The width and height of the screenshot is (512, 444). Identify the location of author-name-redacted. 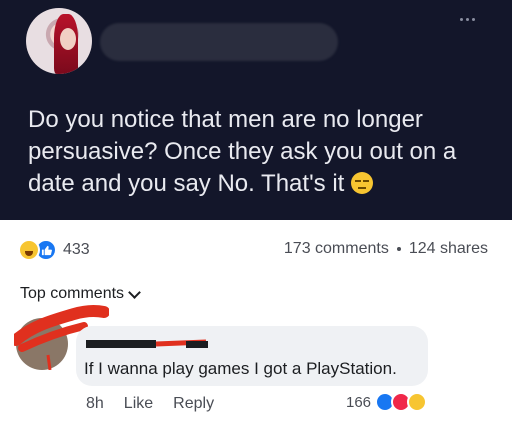
(219, 42).